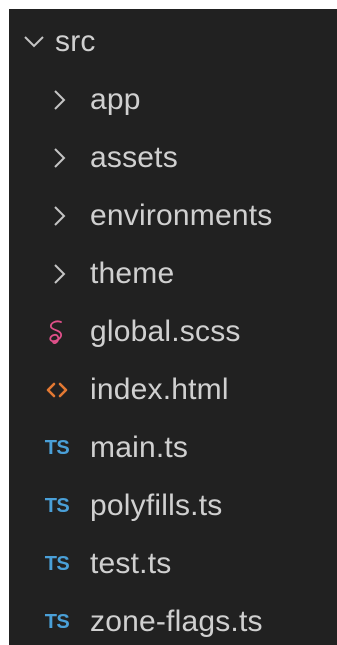  Describe the element at coordinates (173, 42) in the screenshot. I see `folder-src: src` at that location.